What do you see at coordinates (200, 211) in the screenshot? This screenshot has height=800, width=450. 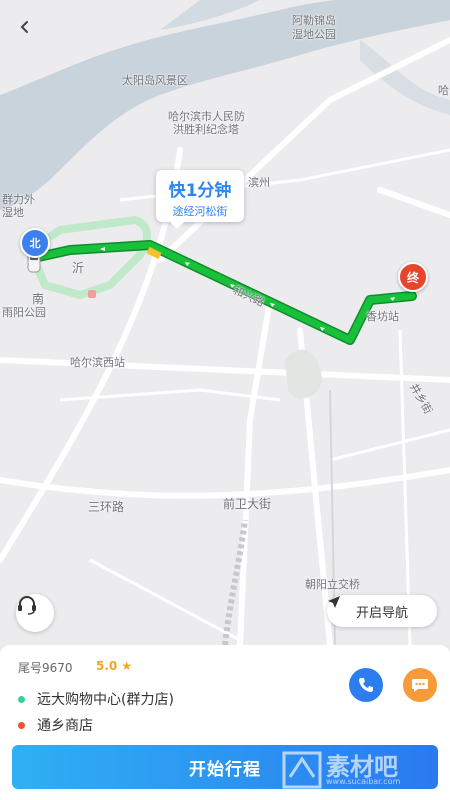 I see `callout-subtitle: 途经河松街` at bounding box center [200, 211].